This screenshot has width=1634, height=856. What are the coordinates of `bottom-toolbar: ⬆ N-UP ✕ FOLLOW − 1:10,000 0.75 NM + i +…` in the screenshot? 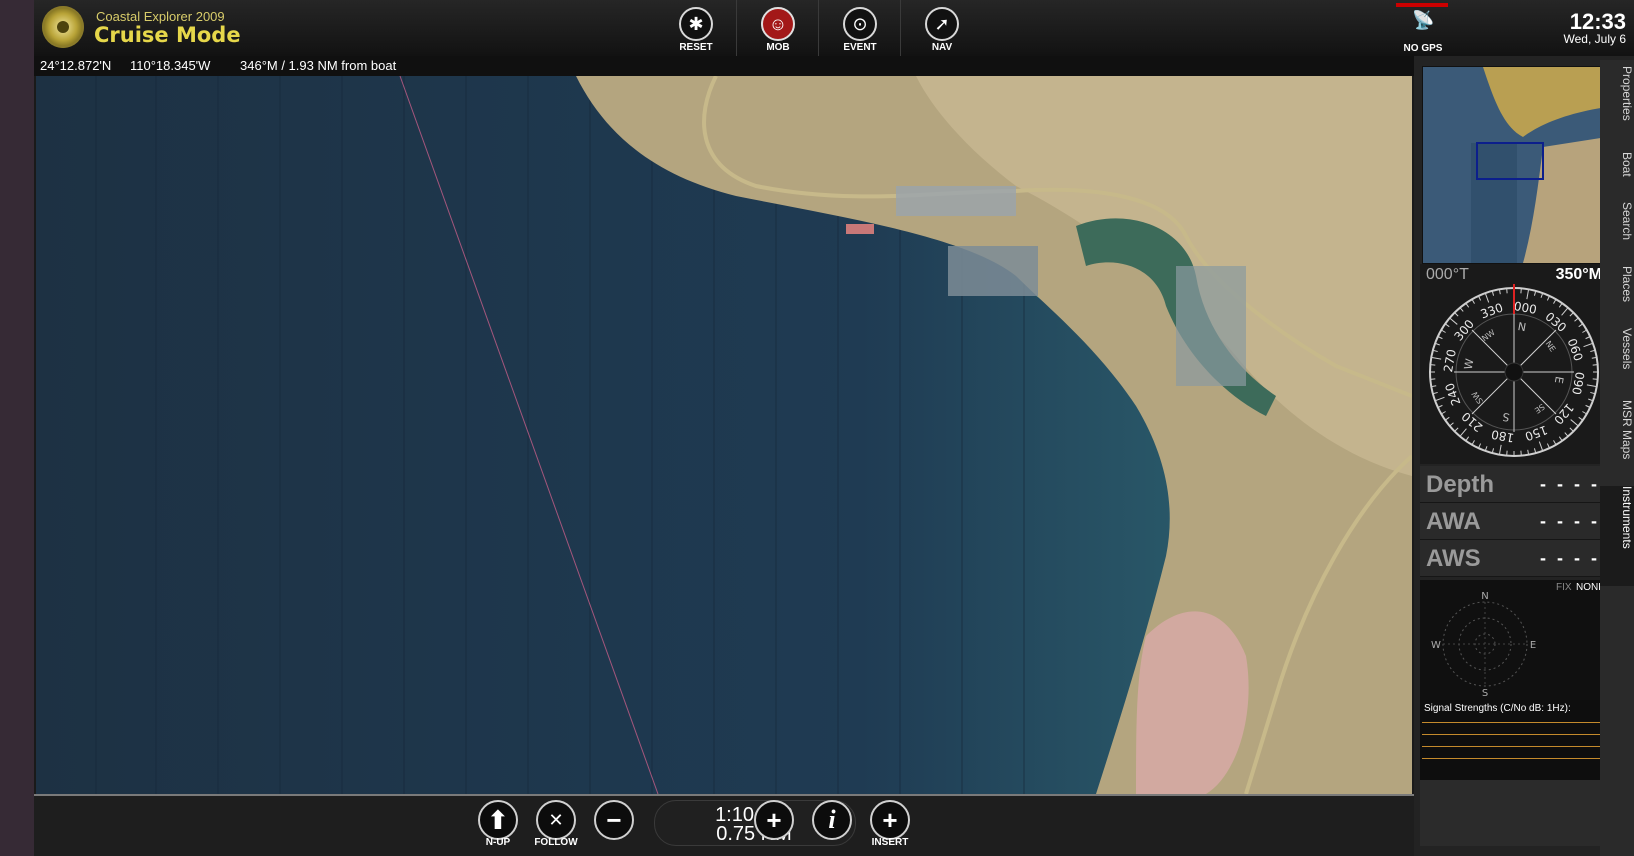 It's located at (724, 826).